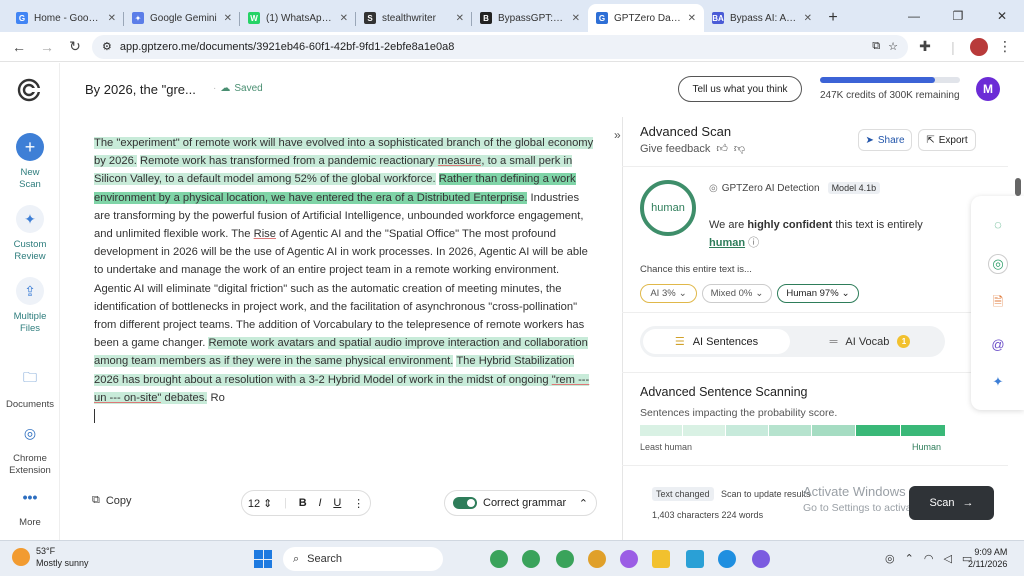  I want to click on export-button: ⇱ Export, so click(947, 140).